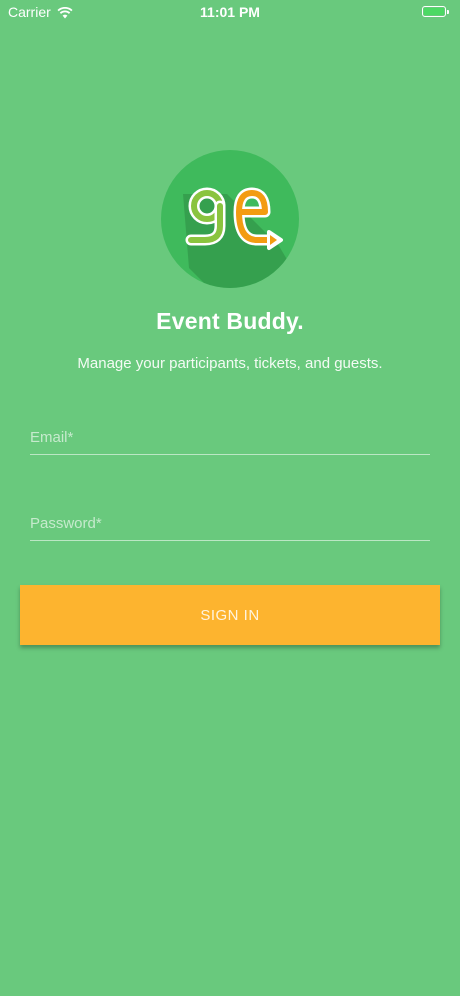 This screenshot has width=460, height=996. I want to click on email-field, so click(230, 437).